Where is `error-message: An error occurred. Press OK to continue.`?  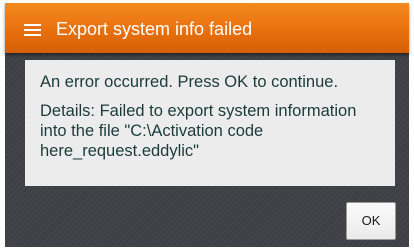
error-message: An error occurred. Press OK to continue. is located at coordinates (189, 82).